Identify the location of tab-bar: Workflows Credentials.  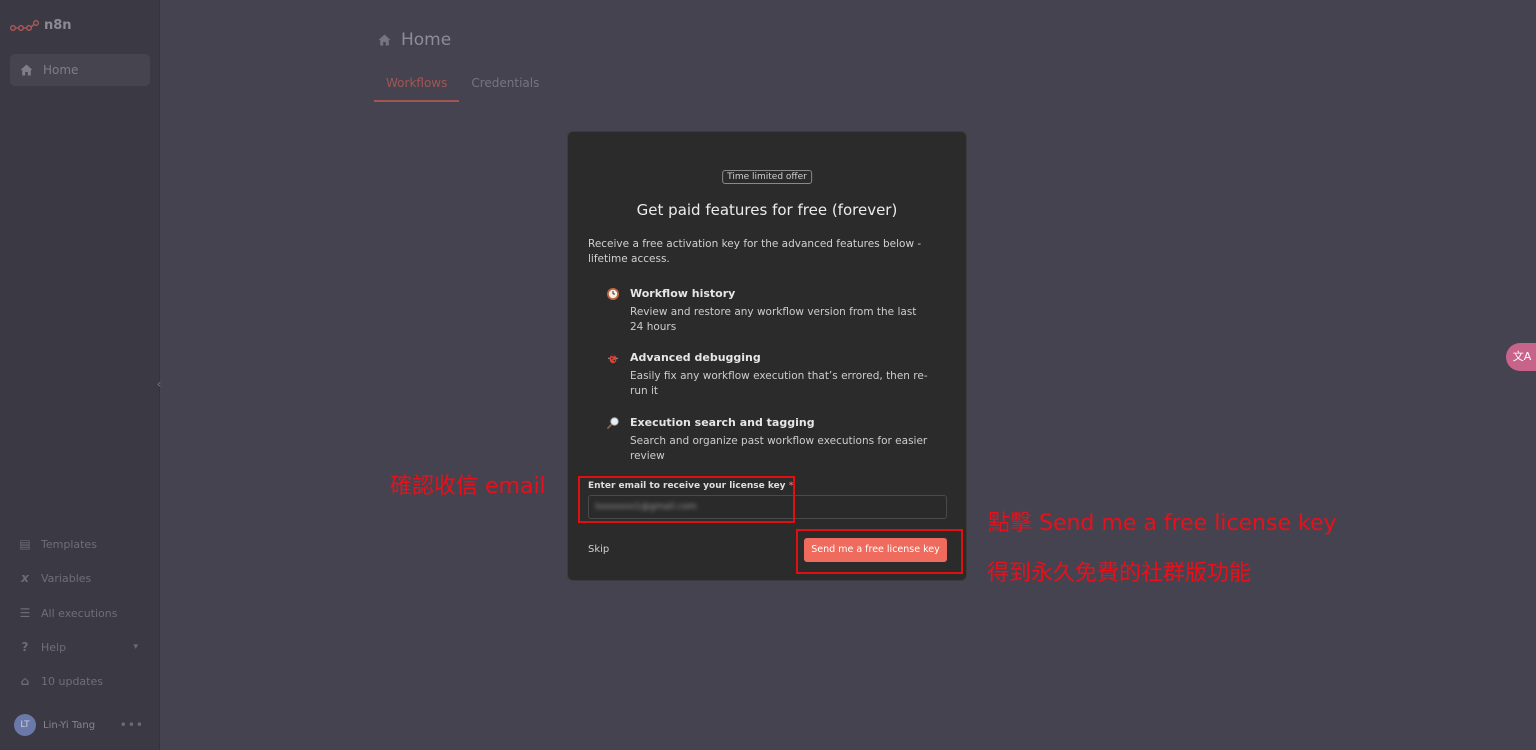
(462, 89).